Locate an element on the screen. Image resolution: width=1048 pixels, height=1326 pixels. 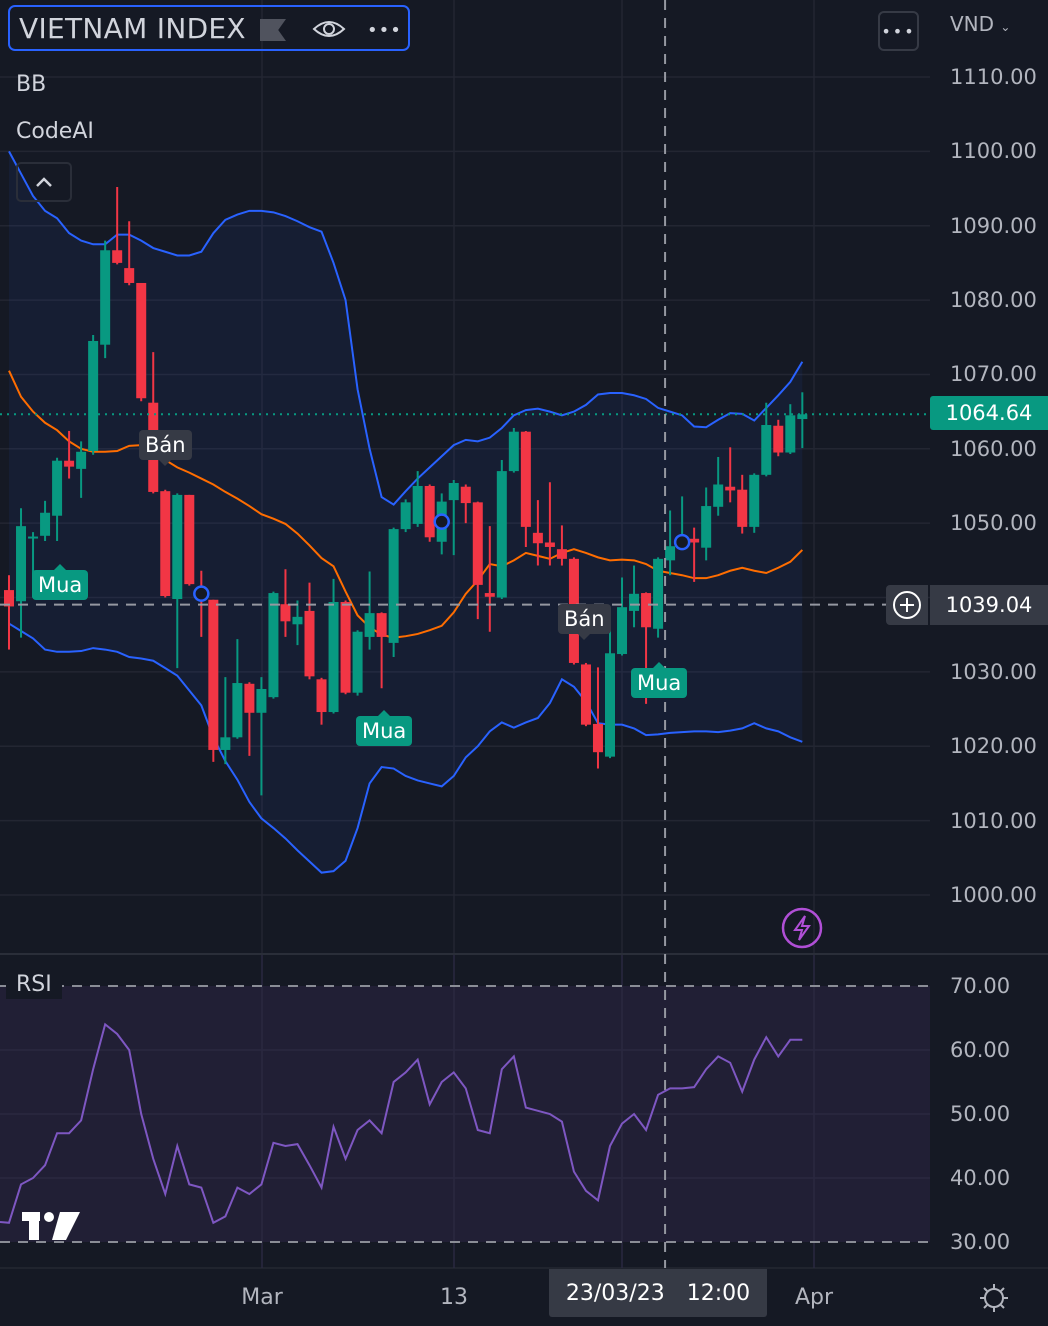
rsi-tick-label: 50.00 is located at coordinates (980, 1114).